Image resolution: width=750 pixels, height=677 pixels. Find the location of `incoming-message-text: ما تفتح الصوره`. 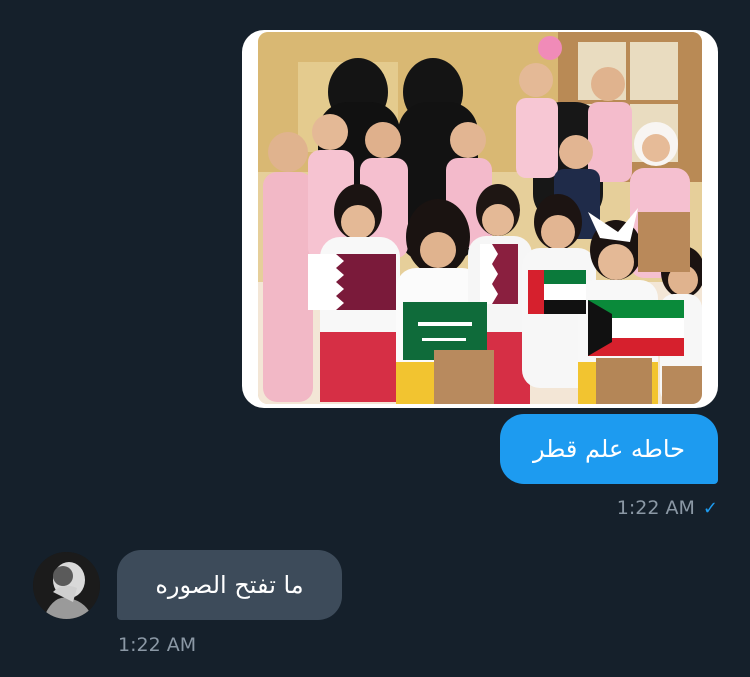

incoming-message-text: ما تفتح الصوره is located at coordinates (229, 585).